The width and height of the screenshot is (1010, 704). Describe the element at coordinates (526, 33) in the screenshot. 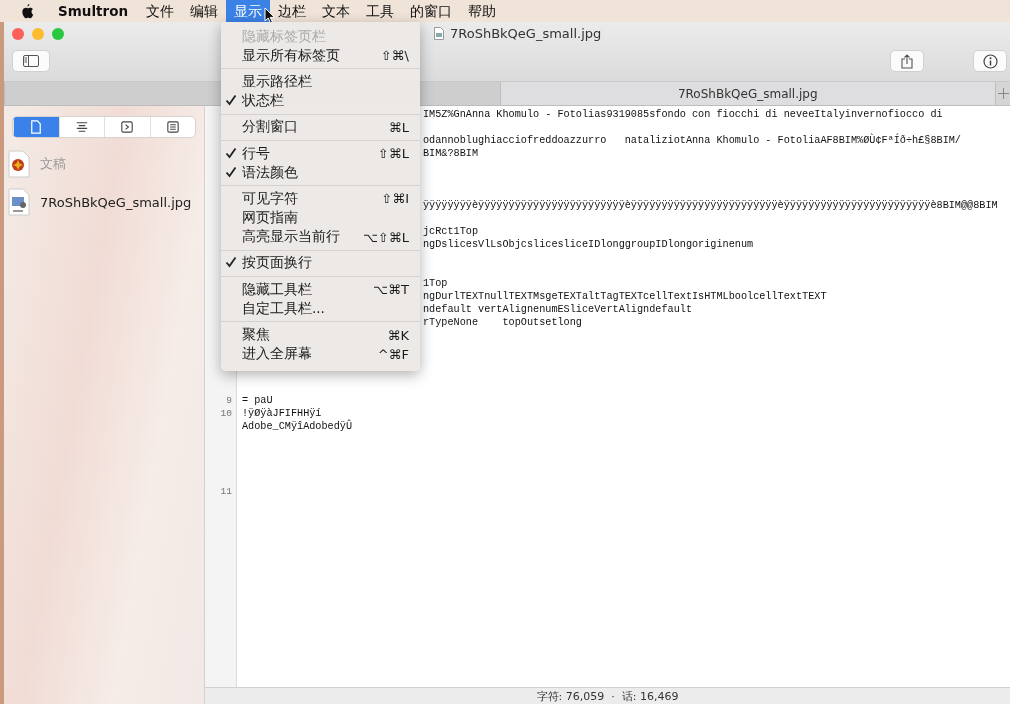

I see `window-title: 7RoShBkQeG_small.jpg` at that location.